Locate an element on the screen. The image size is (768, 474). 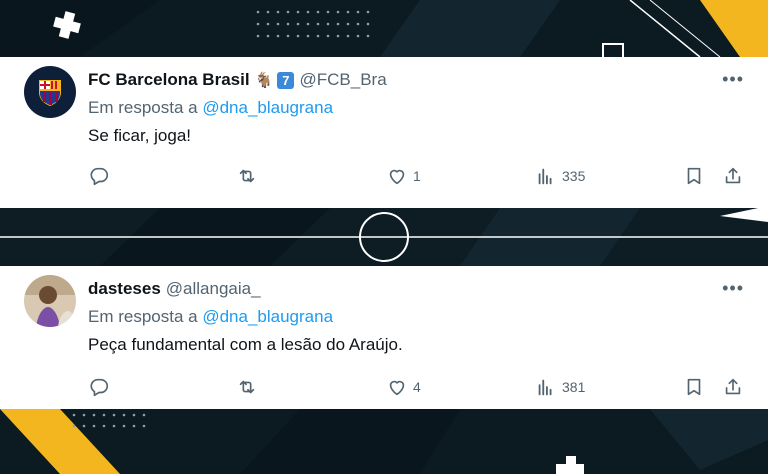
author-display-name: FC Barcelona Brasil is located at coordinates (169, 80).